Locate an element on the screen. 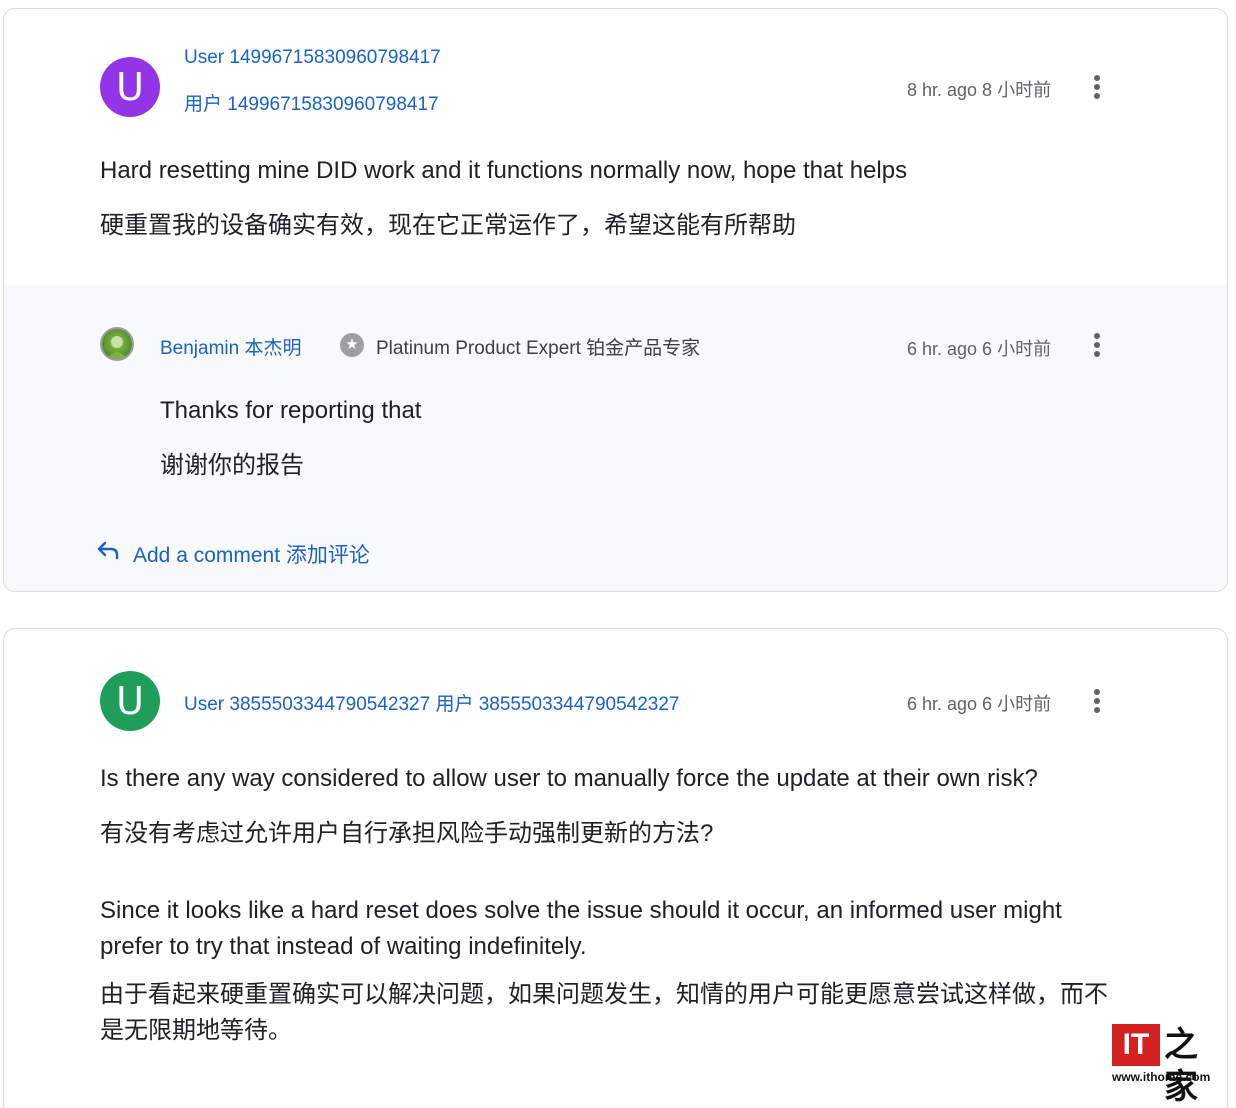 This screenshot has width=1236, height=1108. expert-name: Benjamin 本杰明 is located at coordinates (231, 346).